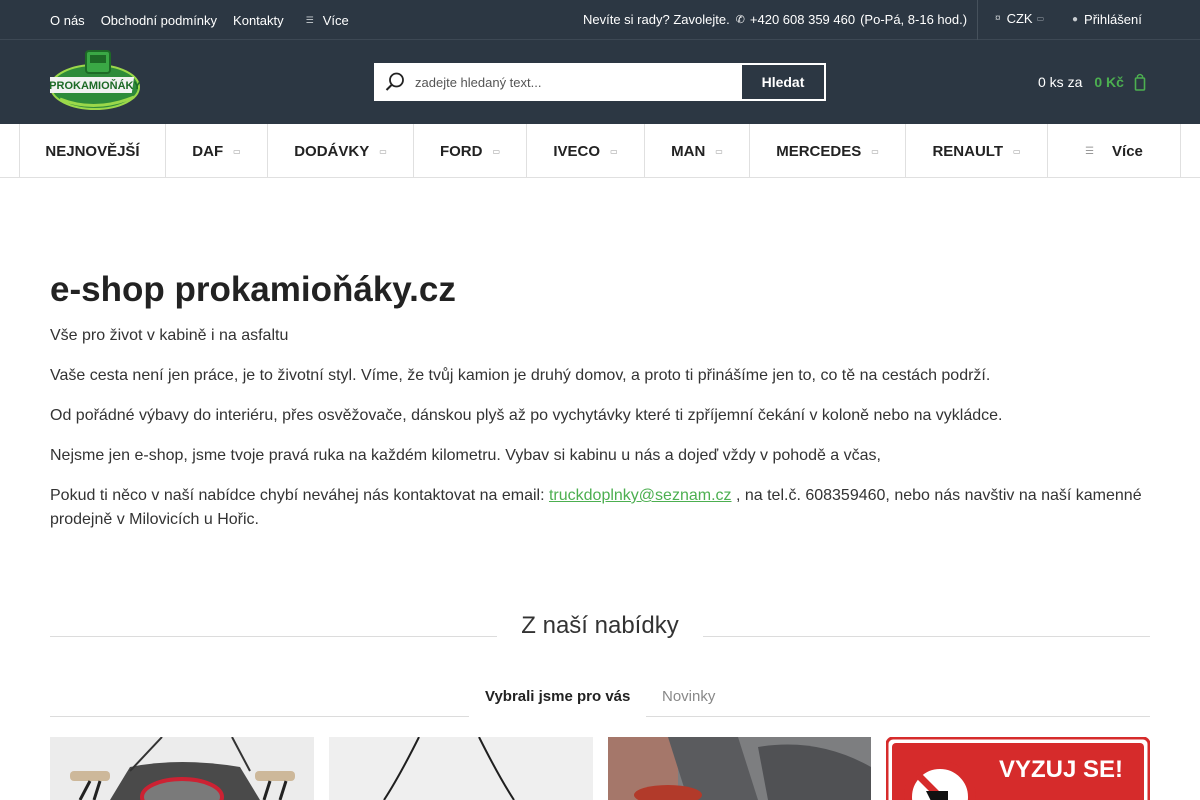  Describe the element at coordinates (461, 768) in the screenshot. I see `product-image-hanging-cord` at that location.